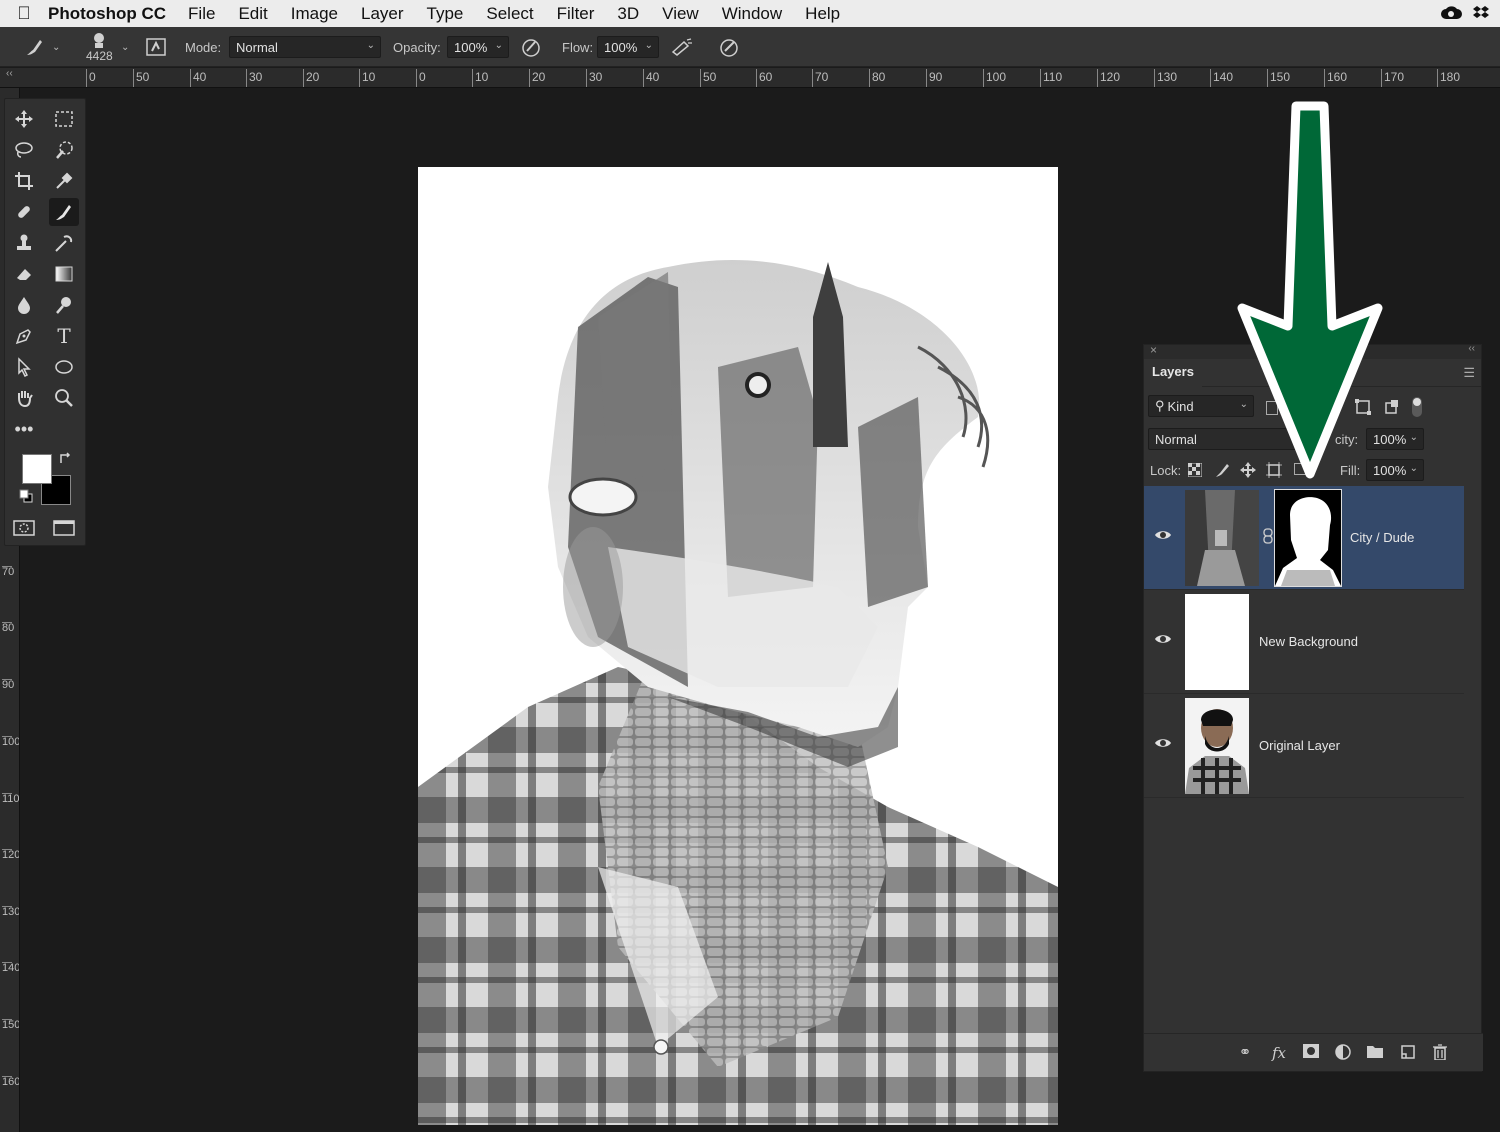 Image resolution: width=1500 pixels, height=1132 pixels. I want to click on eraser-tool-icon, so click(24, 274).